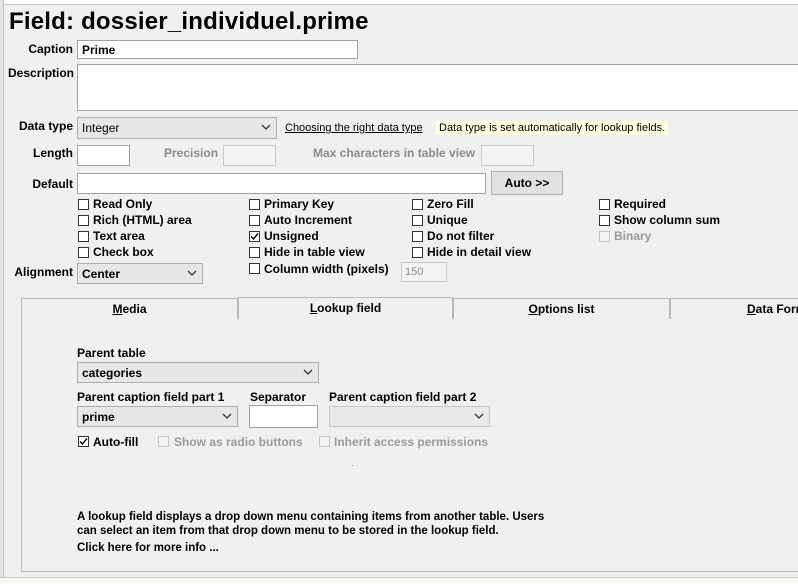 The image size is (798, 584). I want to click on tab-options-list: Options list, so click(561, 308).